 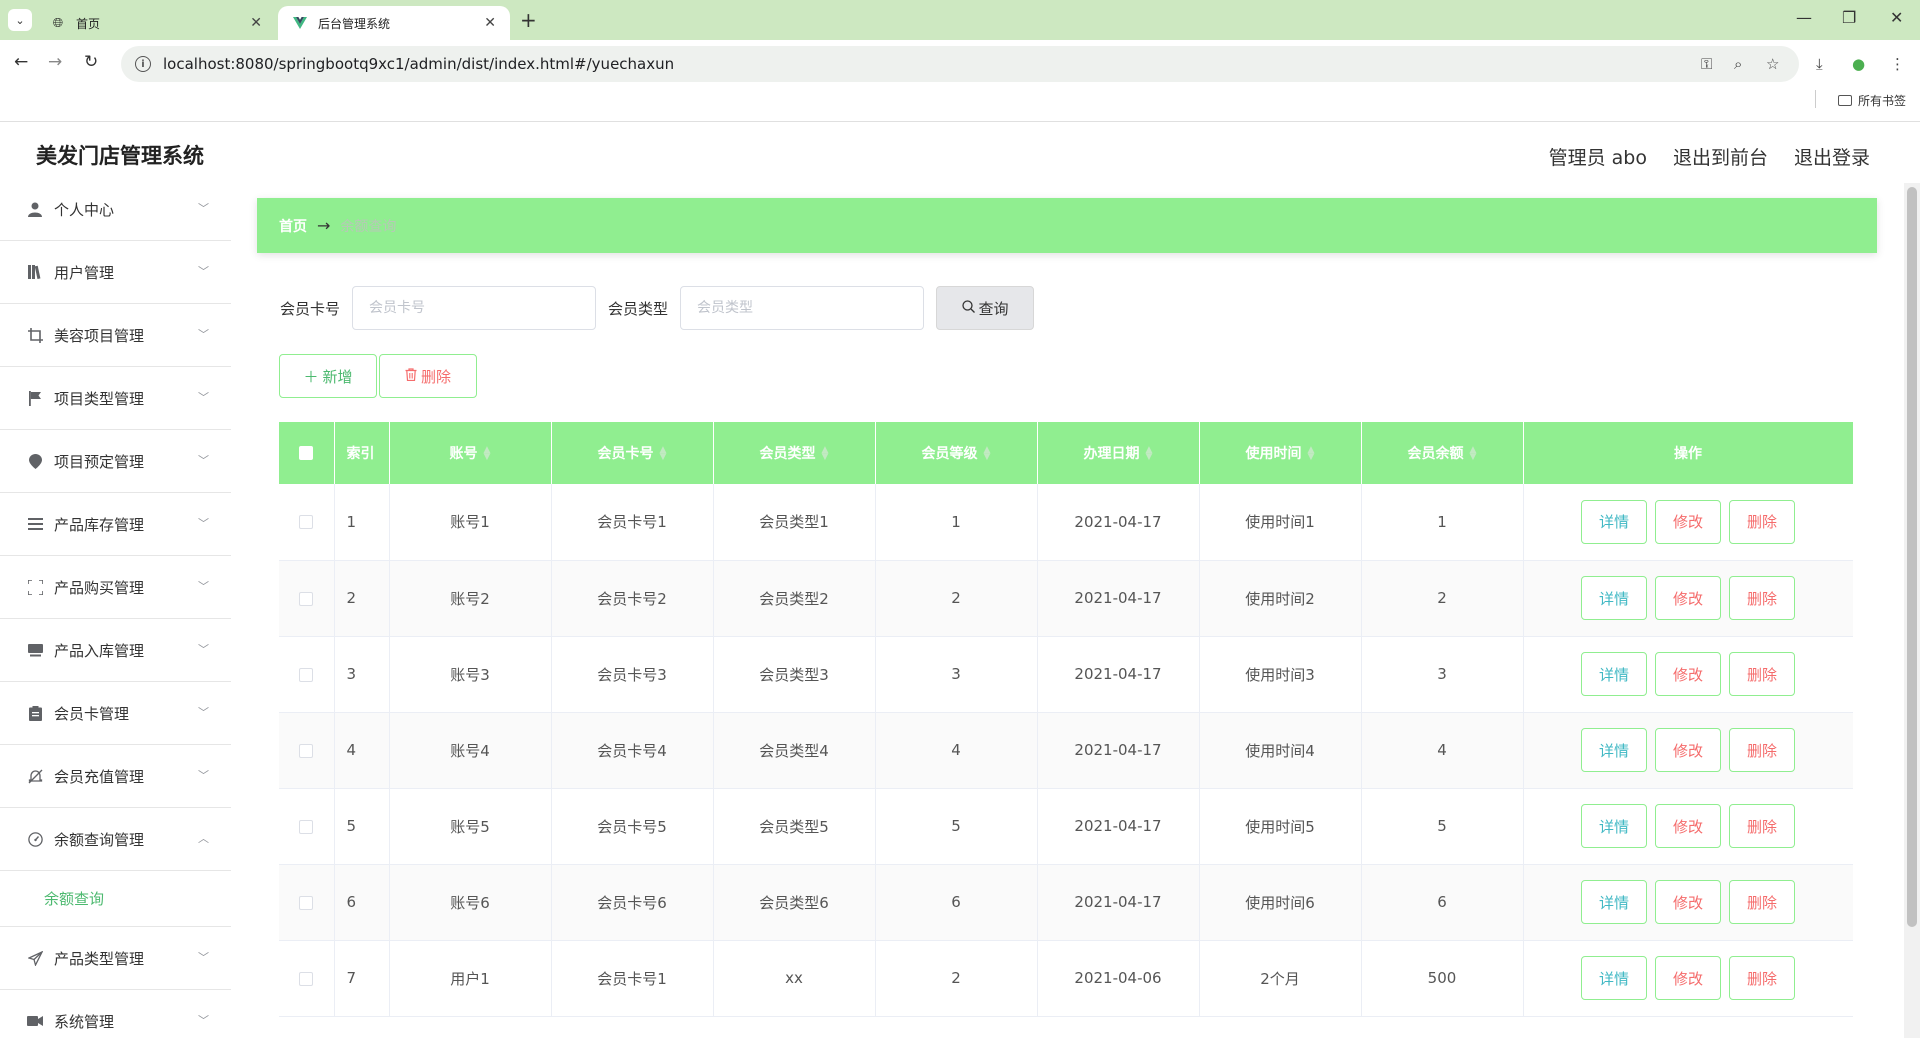 I want to click on add-button: ＋ 新增, so click(x=328, y=376).